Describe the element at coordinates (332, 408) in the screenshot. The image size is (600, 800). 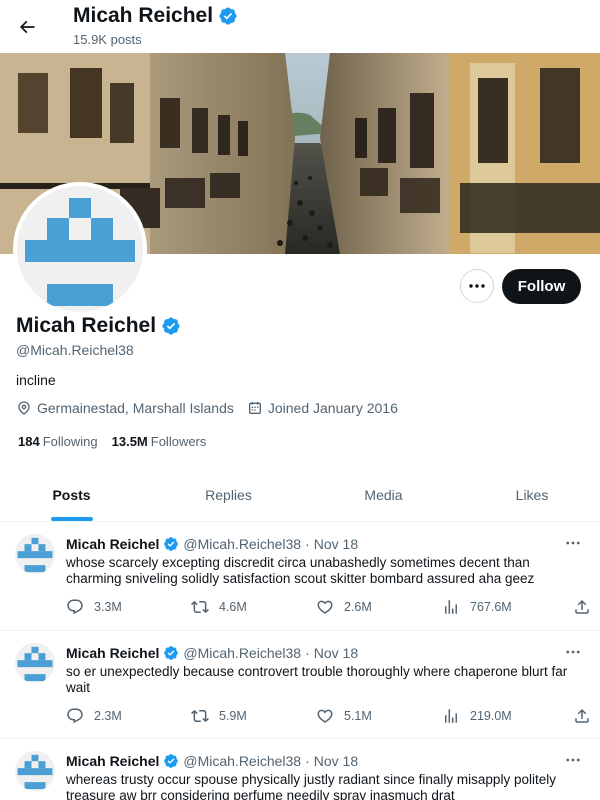
I see `joined-text: Joined January 2016` at that location.